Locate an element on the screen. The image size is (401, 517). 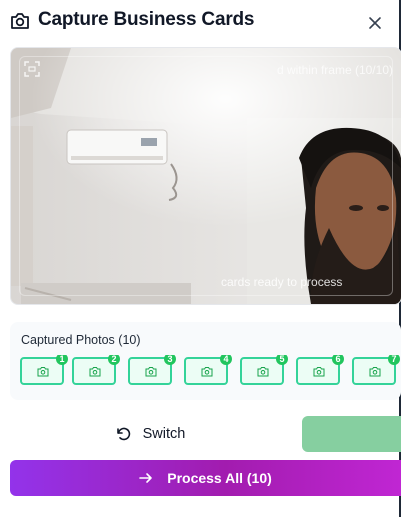
thumbnail-strip: 1 2 3 4 5 6 7 is located at coordinates (205, 375).